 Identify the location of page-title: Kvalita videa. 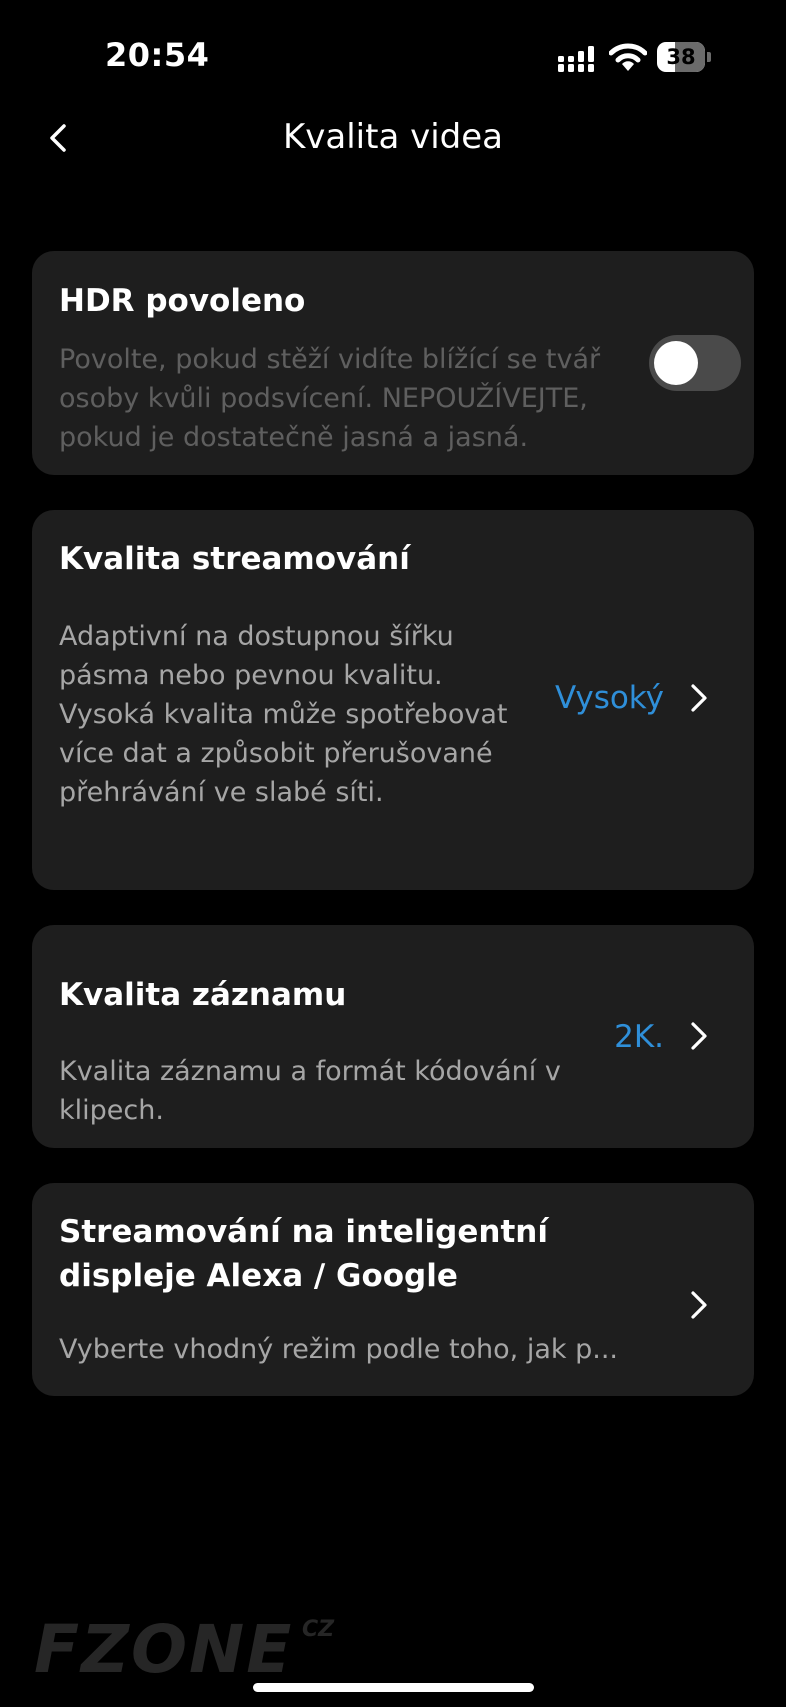
(393, 137).